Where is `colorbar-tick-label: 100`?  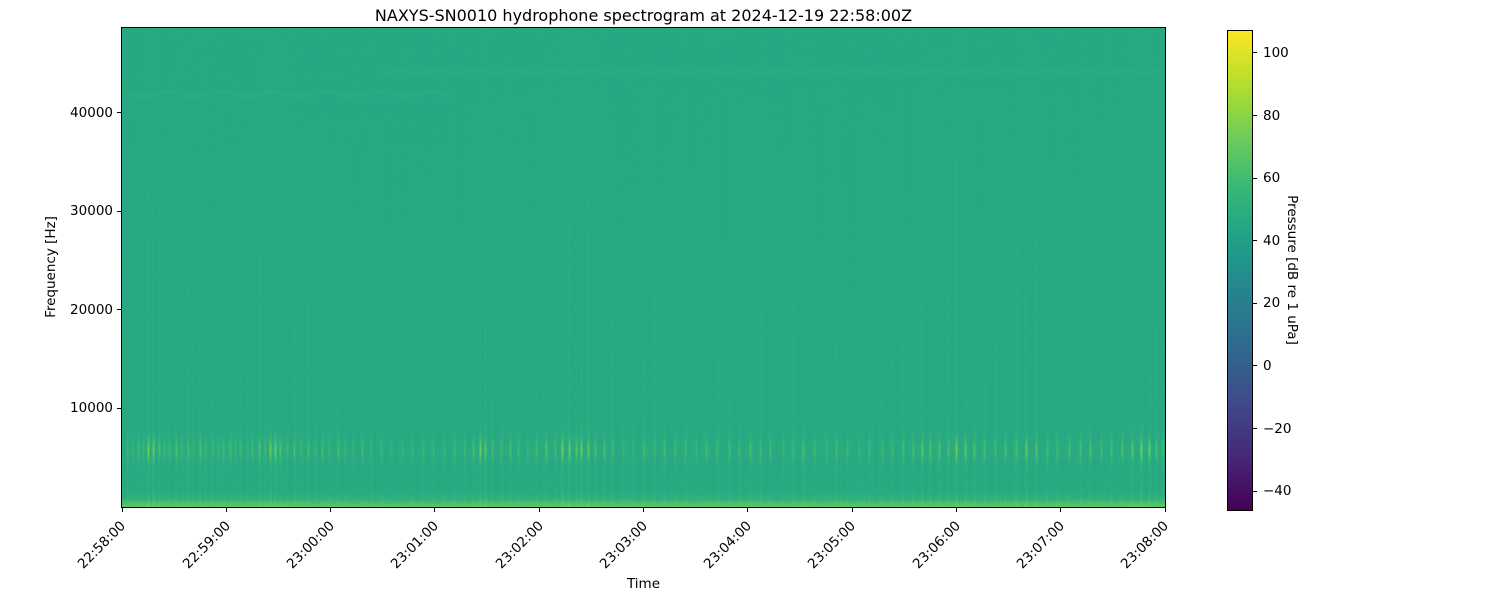 colorbar-tick-label: 100 is located at coordinates (1276, 52).